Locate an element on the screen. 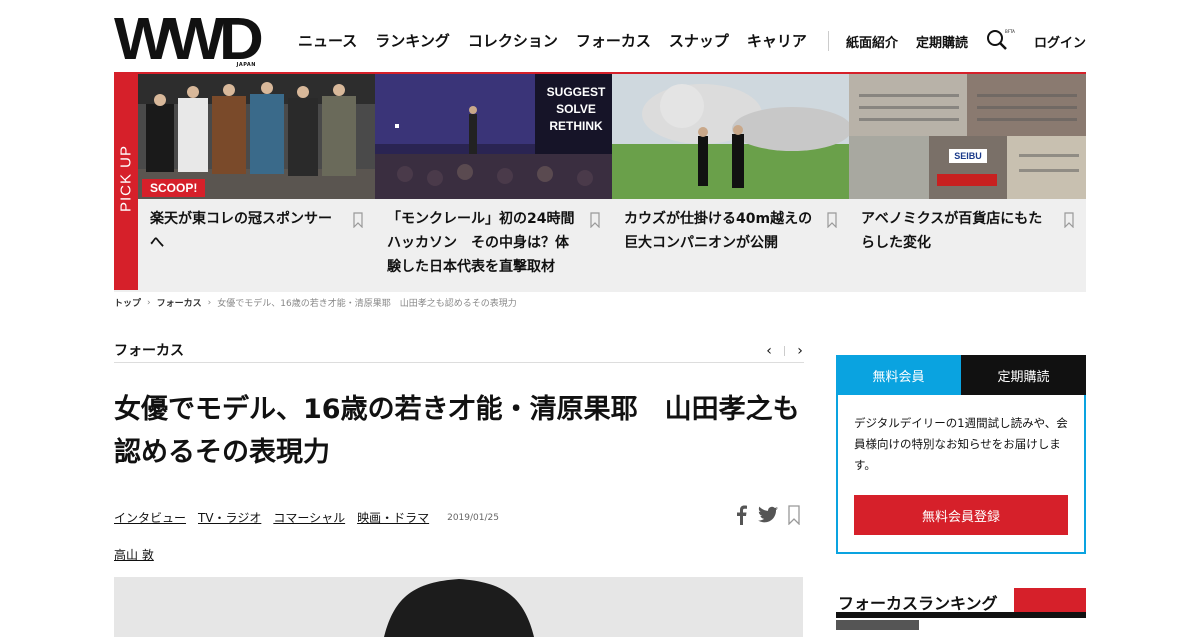  tag-link: TV・ラジオ is located at coordinates (229, 517).